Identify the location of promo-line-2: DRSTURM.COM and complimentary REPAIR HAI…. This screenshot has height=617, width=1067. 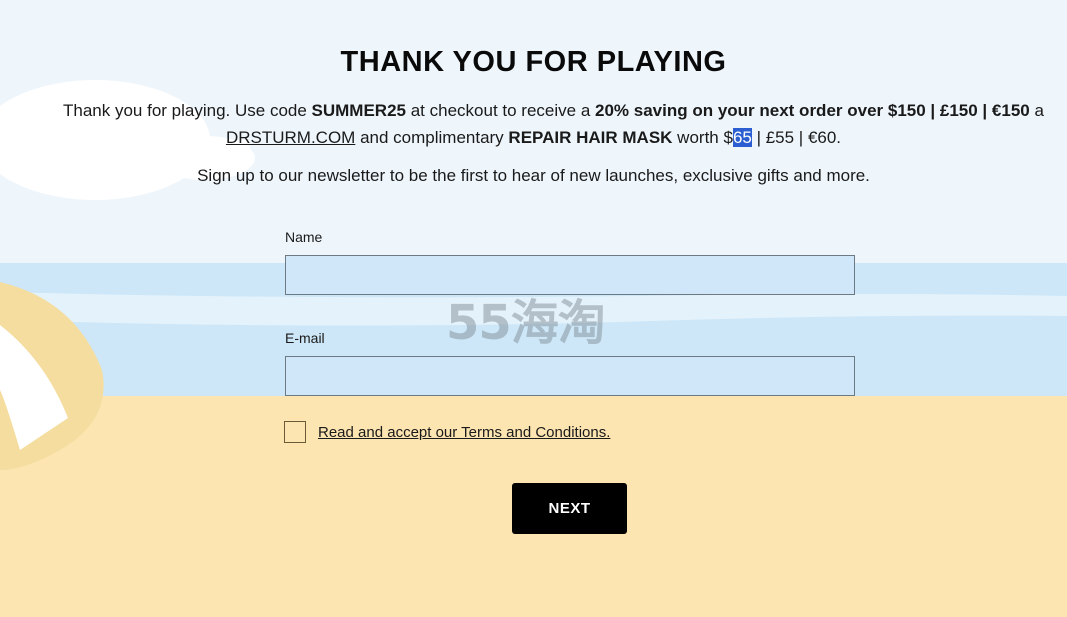
(533, 138).